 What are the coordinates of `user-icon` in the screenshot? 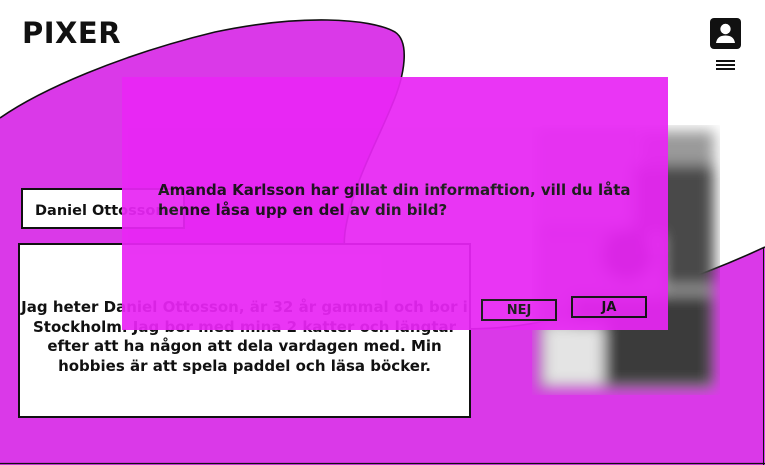 It's located at (725, 33).